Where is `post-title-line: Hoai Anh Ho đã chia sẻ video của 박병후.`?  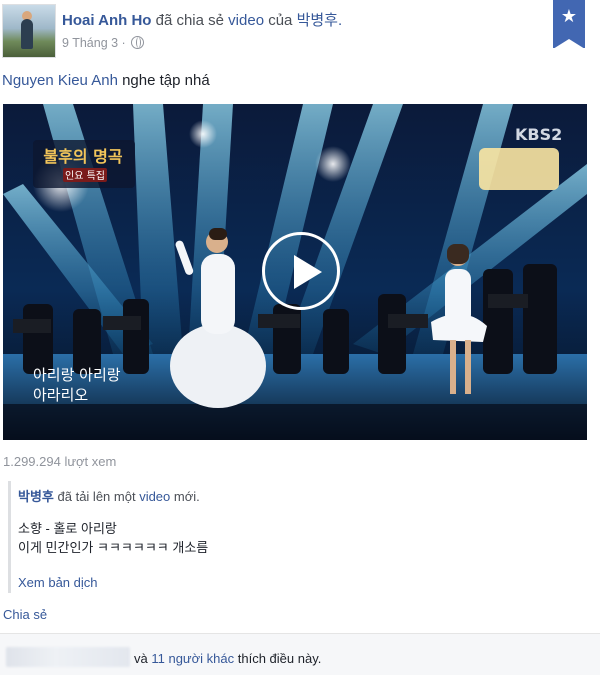 post-title-line: Hoai Anh Ho đã chia sẻ video của 박병후. is located at coordinates (202, 19).